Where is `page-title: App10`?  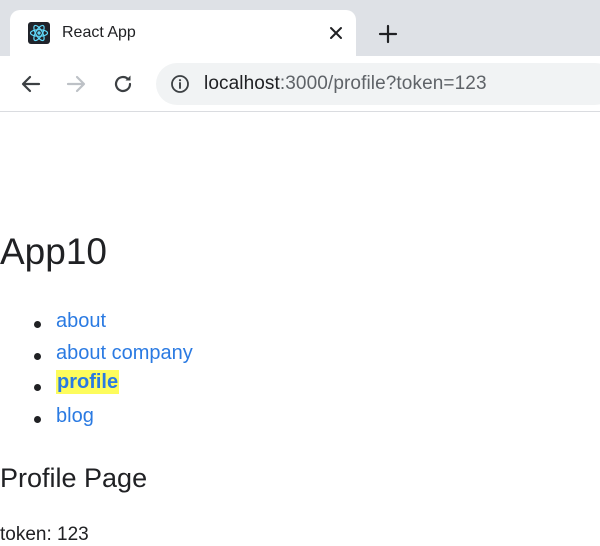 page-title: App10 is located at coordinates (53, 251).